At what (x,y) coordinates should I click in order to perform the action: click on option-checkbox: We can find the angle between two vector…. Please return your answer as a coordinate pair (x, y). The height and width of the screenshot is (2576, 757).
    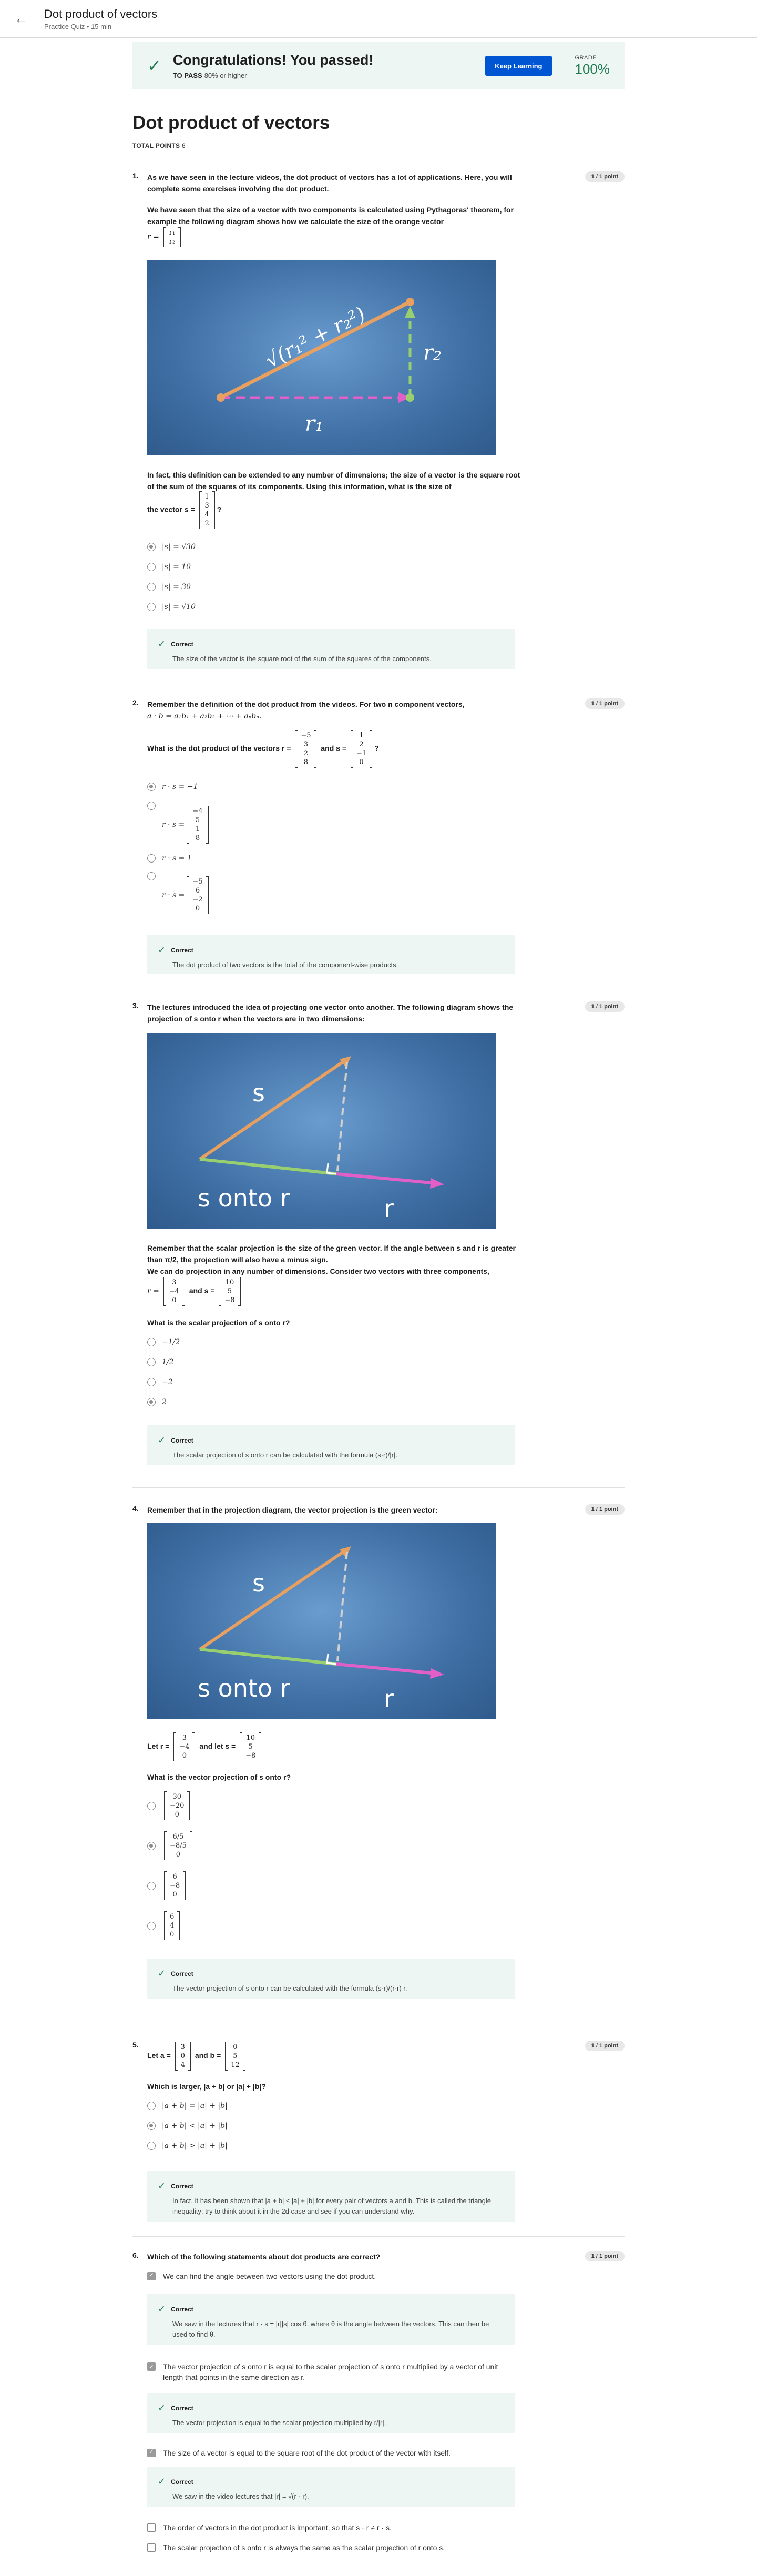
    Looking at the image, I should click on (331, 2276).